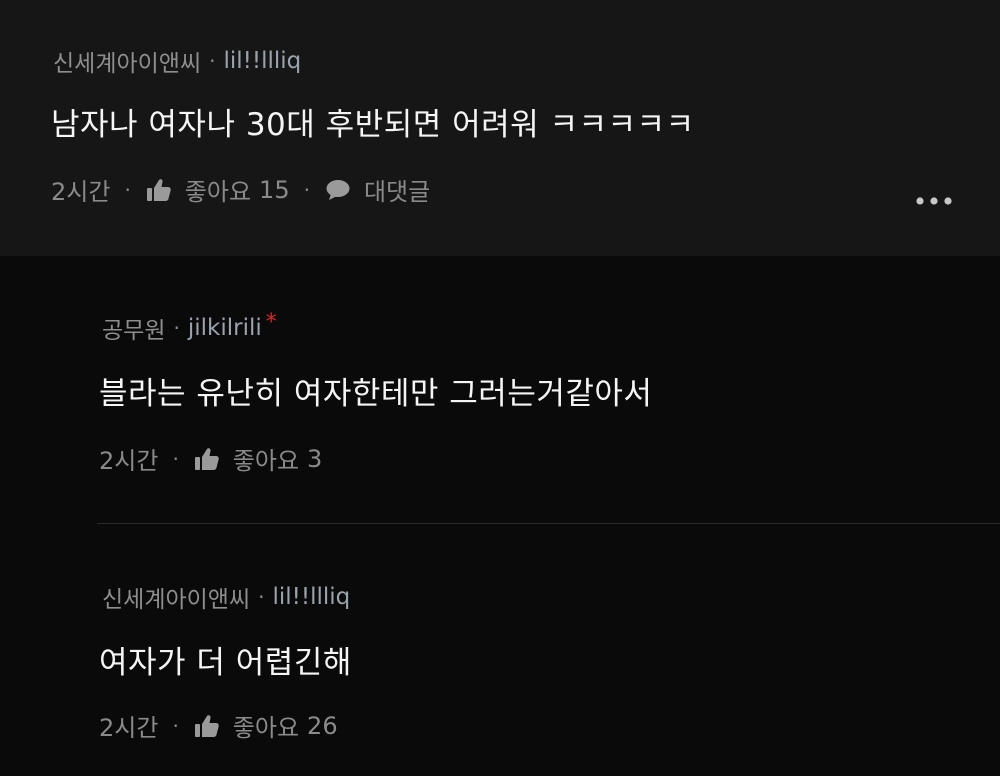  What do you see at coordinates (274, 189) in the screenshot?
I see `like-count: 15` at bounding box center [274, 189].